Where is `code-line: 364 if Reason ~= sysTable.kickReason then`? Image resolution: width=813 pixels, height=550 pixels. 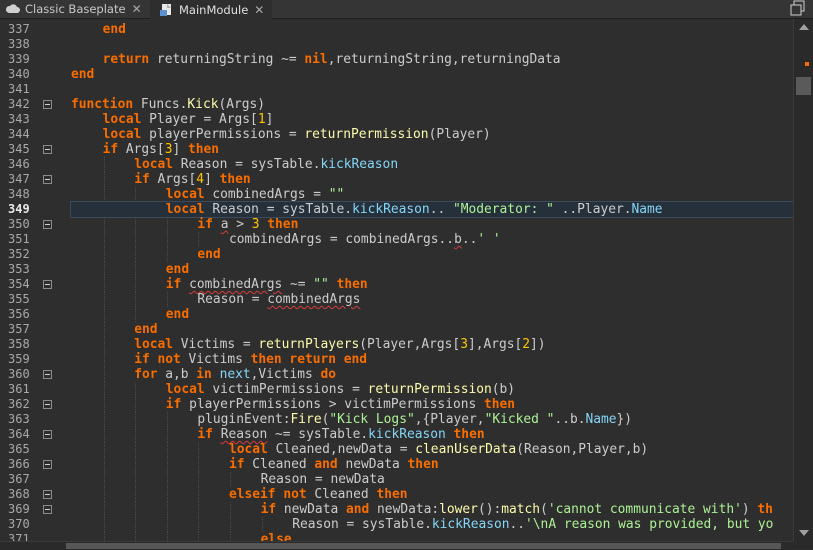
code-line: 364 if Reason ~= sysTable.kickReason then is located at coordinates (396, 434).